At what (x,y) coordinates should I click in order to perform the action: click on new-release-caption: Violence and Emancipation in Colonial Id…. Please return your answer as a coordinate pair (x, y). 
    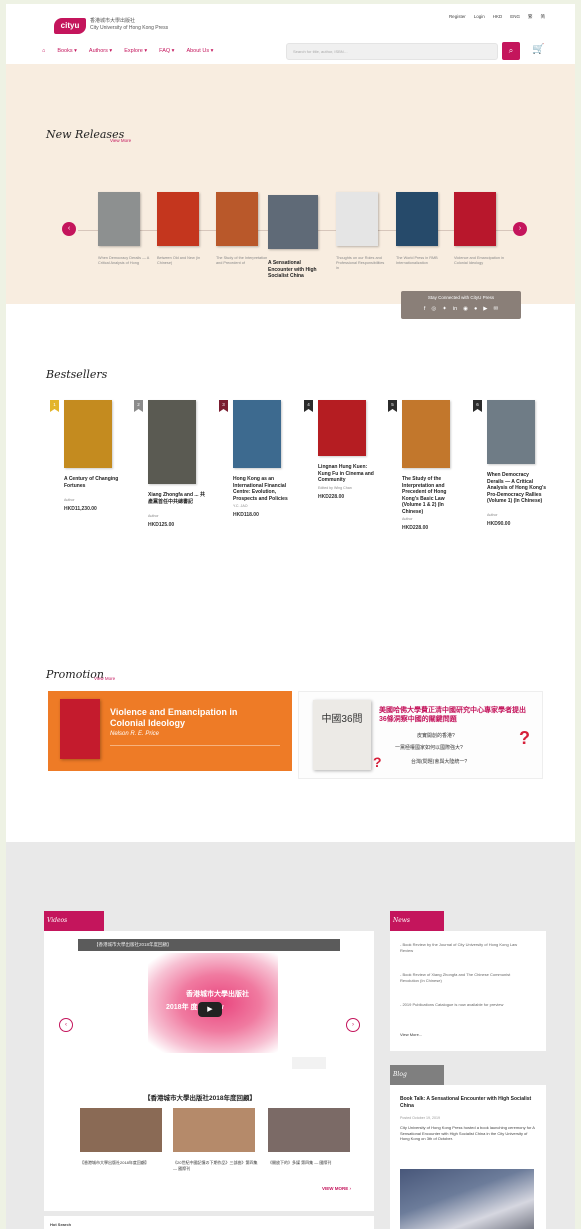
    Looking at the image, I should click on (480, 261).